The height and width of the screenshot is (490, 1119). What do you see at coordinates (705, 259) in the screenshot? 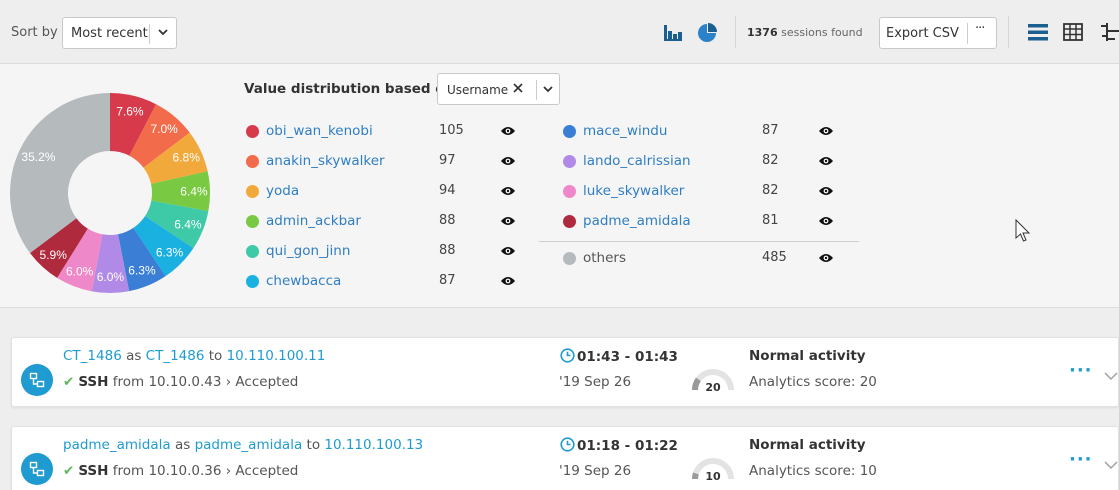
I see `legend-item: others 485` at bounding box center [705, 259].